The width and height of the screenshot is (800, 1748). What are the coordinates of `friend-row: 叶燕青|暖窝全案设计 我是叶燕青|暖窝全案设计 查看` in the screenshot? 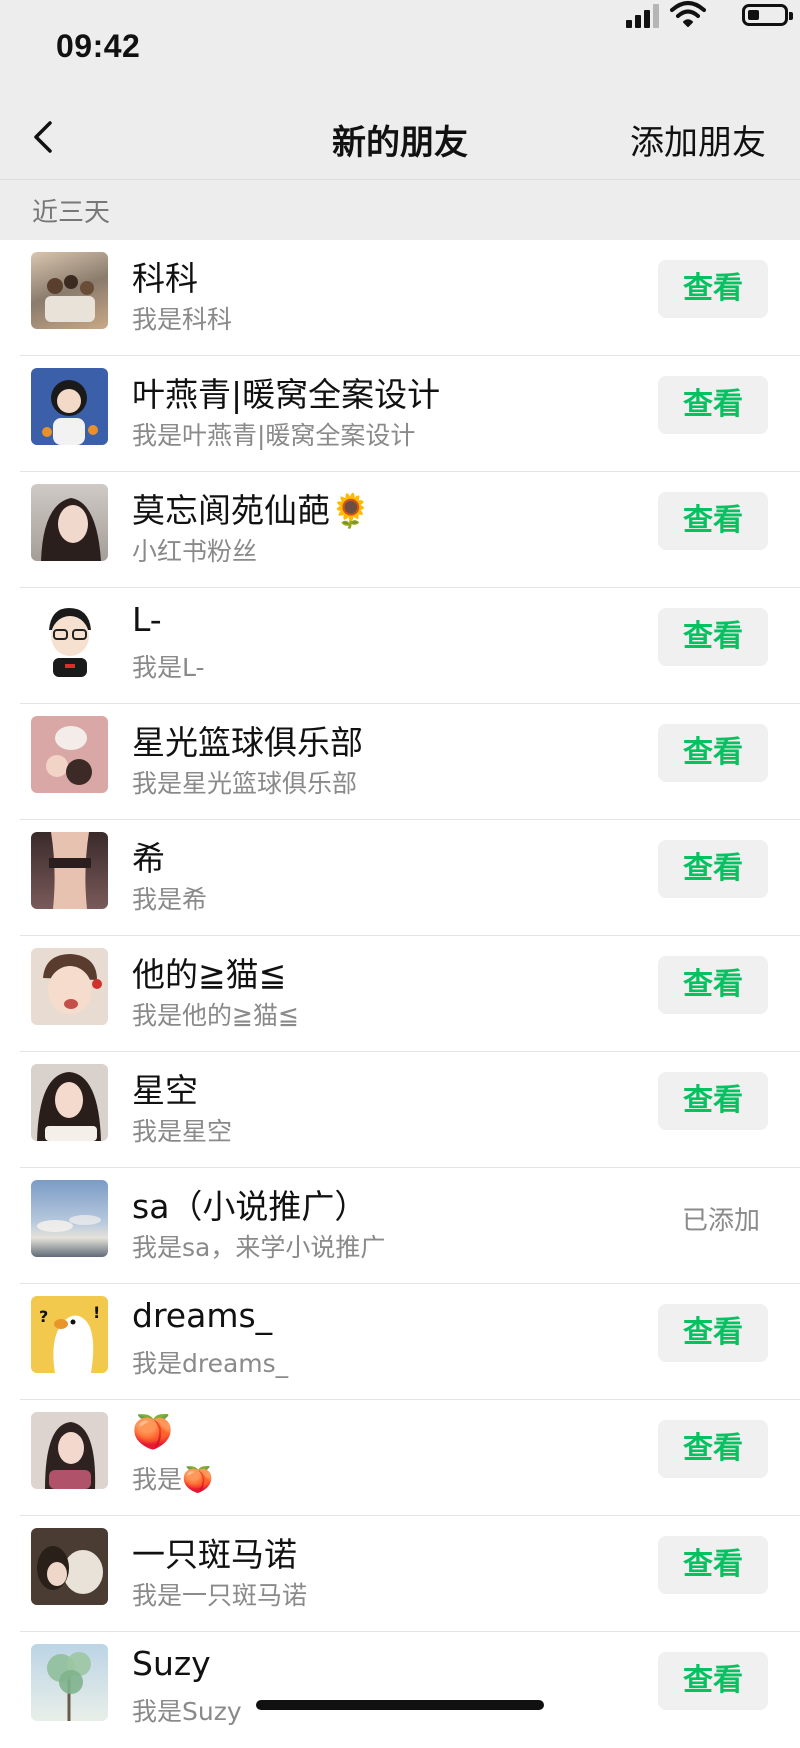 It's located at (400, 414).